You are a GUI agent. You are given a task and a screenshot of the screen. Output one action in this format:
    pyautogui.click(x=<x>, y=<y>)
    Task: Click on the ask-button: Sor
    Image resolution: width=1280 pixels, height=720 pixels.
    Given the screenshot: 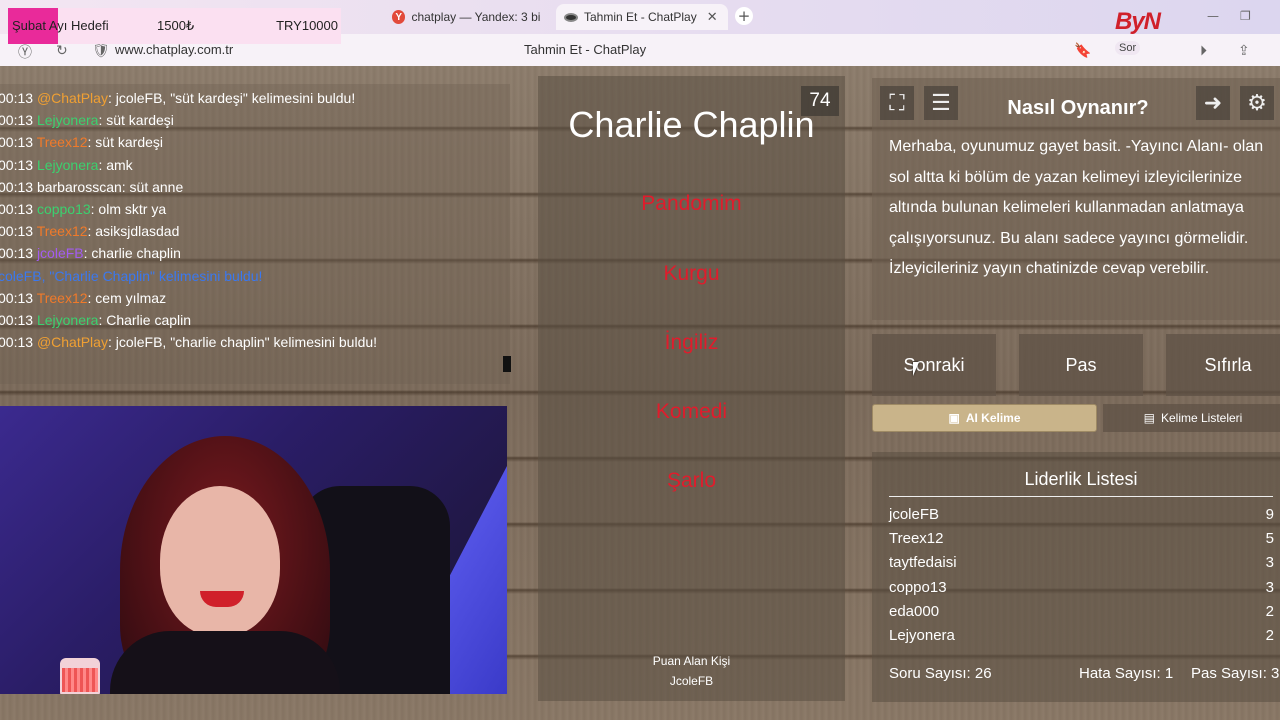 What is the action you would take?
    pyautogui.click(x=1128, y=48)
    